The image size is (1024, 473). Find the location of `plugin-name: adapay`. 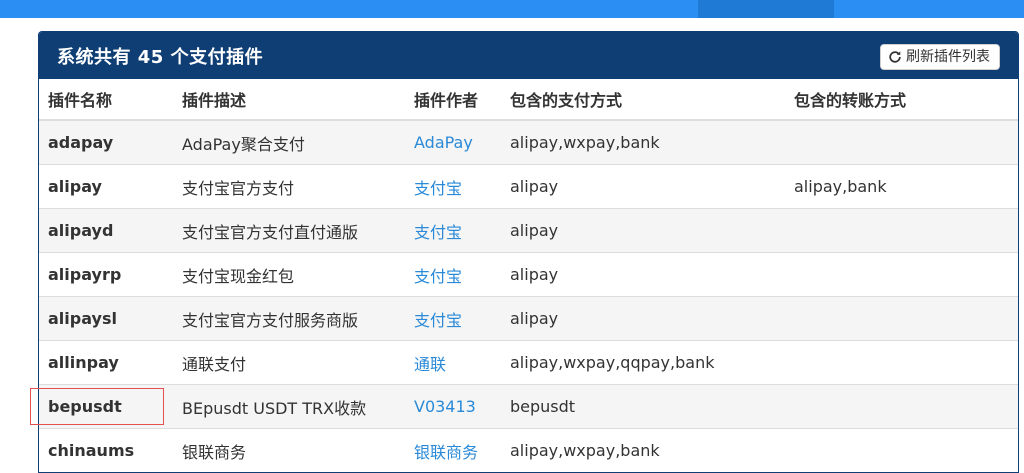

plugin-name: adapay is located at coordinates (106, 142).